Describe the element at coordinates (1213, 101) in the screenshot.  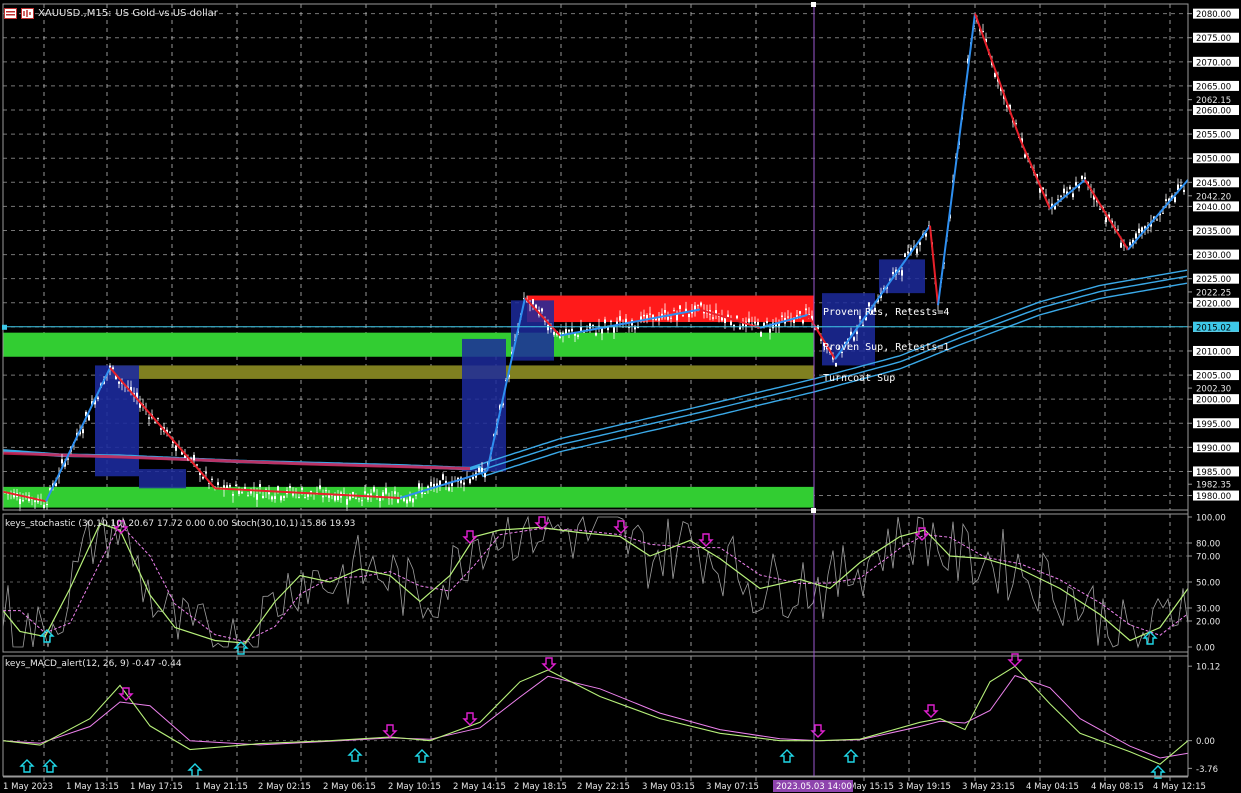
I see `price-label: 2062.15` at that location.